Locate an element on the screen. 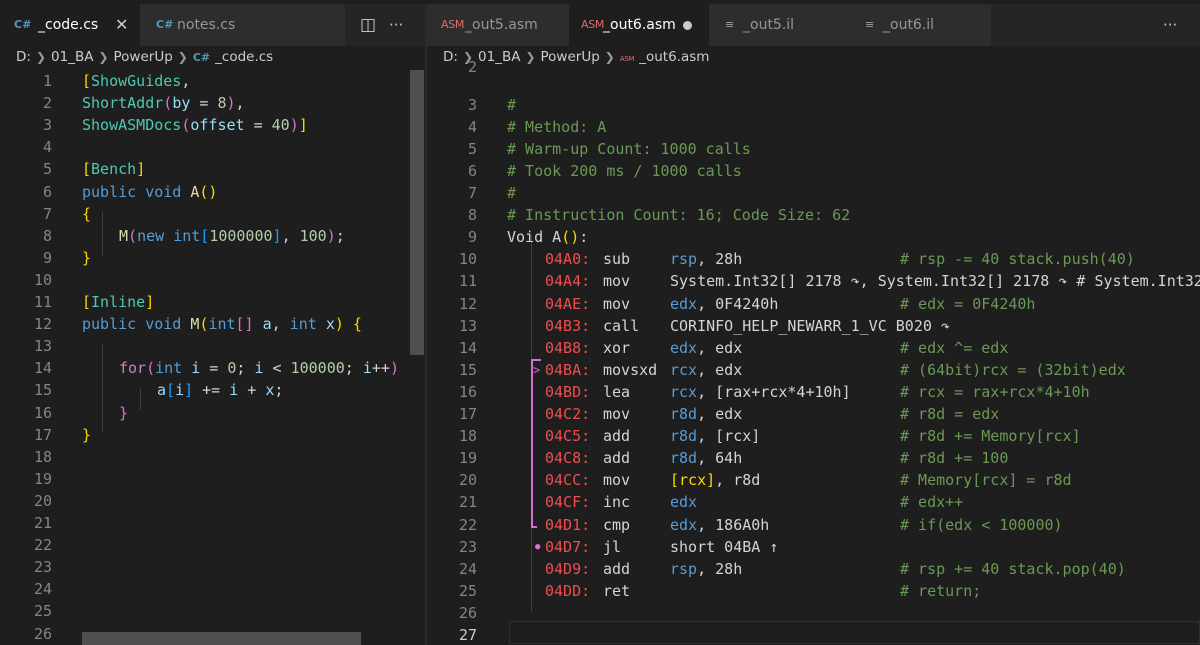  breadcrumb: D: ❯ 01_BA ❯ PowerUp ❯ C# _code.cs is located at coordinates (212, 57).